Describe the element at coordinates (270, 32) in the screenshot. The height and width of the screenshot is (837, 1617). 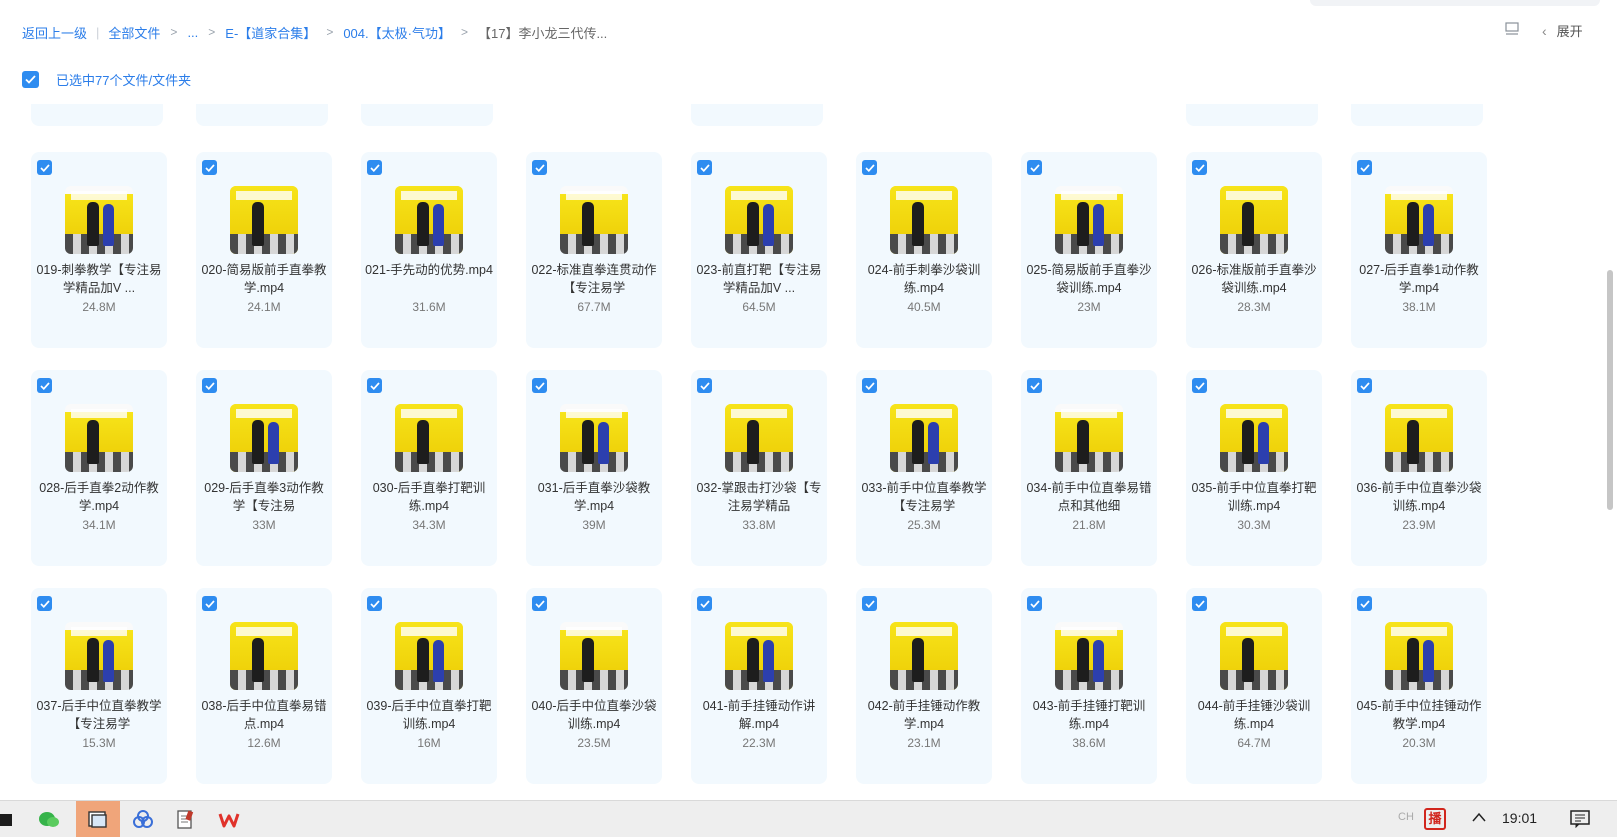
I see `breadcrumb-item-daojia: E-【道家合集】` at that location.